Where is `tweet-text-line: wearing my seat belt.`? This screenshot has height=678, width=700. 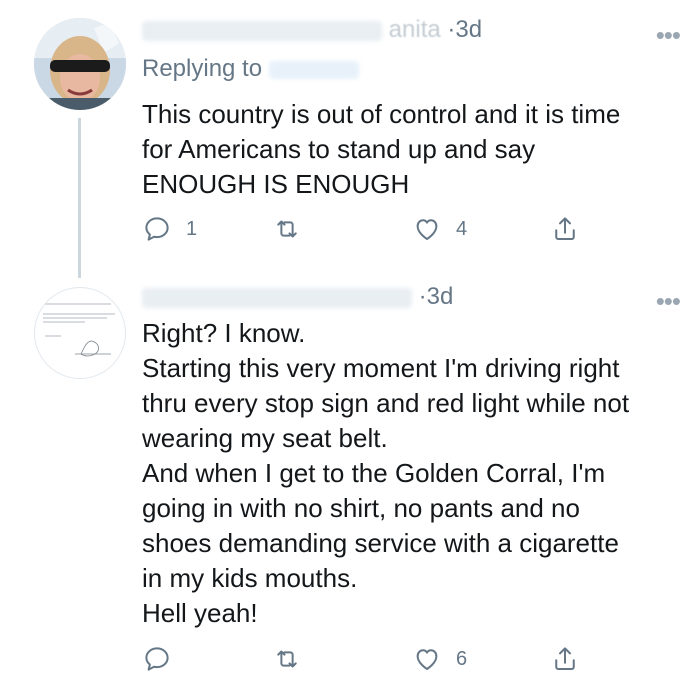 tweet-text-line: wearing my seat belt. is located at coordinates (265, 438).